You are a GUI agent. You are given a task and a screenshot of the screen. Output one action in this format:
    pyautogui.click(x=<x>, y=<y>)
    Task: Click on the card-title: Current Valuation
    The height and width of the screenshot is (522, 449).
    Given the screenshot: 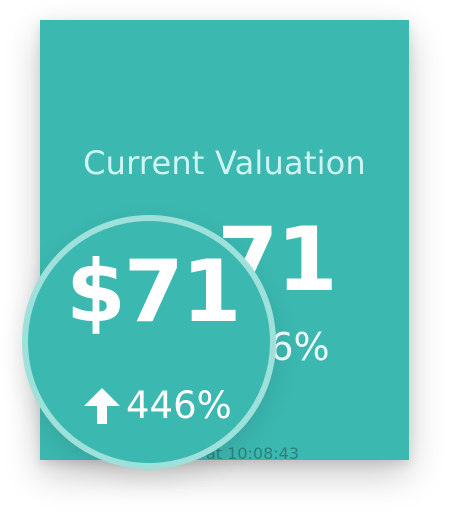 What is the action you would take?
    pyautogui.click(x=224, y=163)
    